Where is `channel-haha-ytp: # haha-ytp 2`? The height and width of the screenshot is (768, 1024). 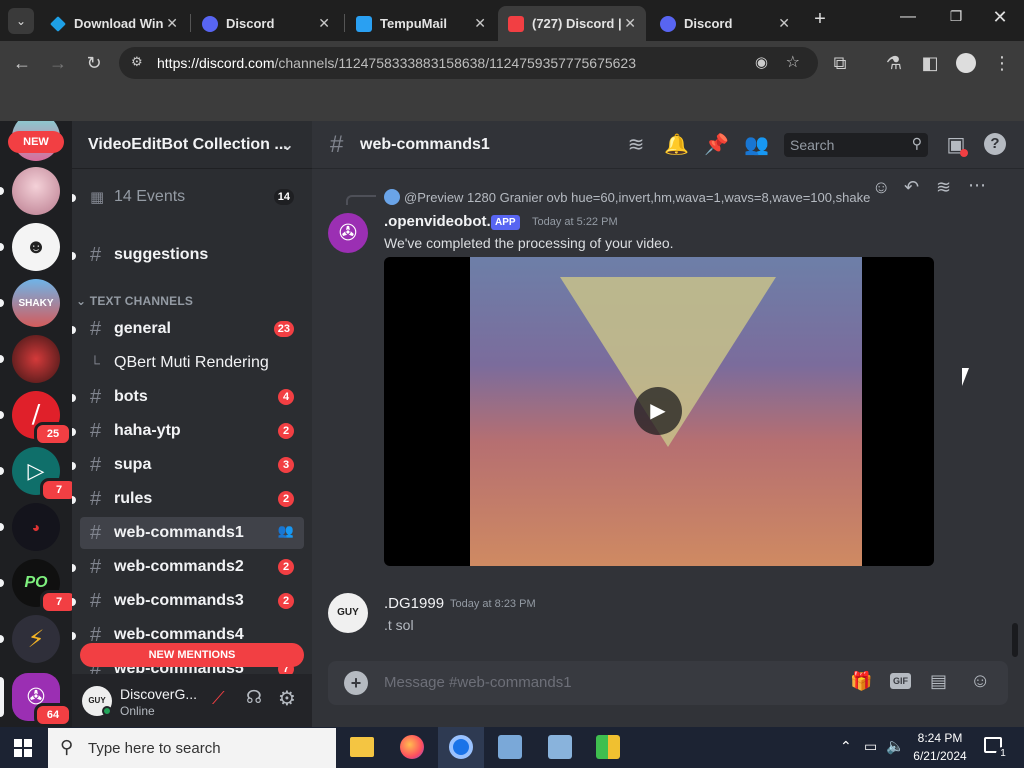 channel-haha-ytp: # haha-ytp 2 is located at coordinates (192, 431).